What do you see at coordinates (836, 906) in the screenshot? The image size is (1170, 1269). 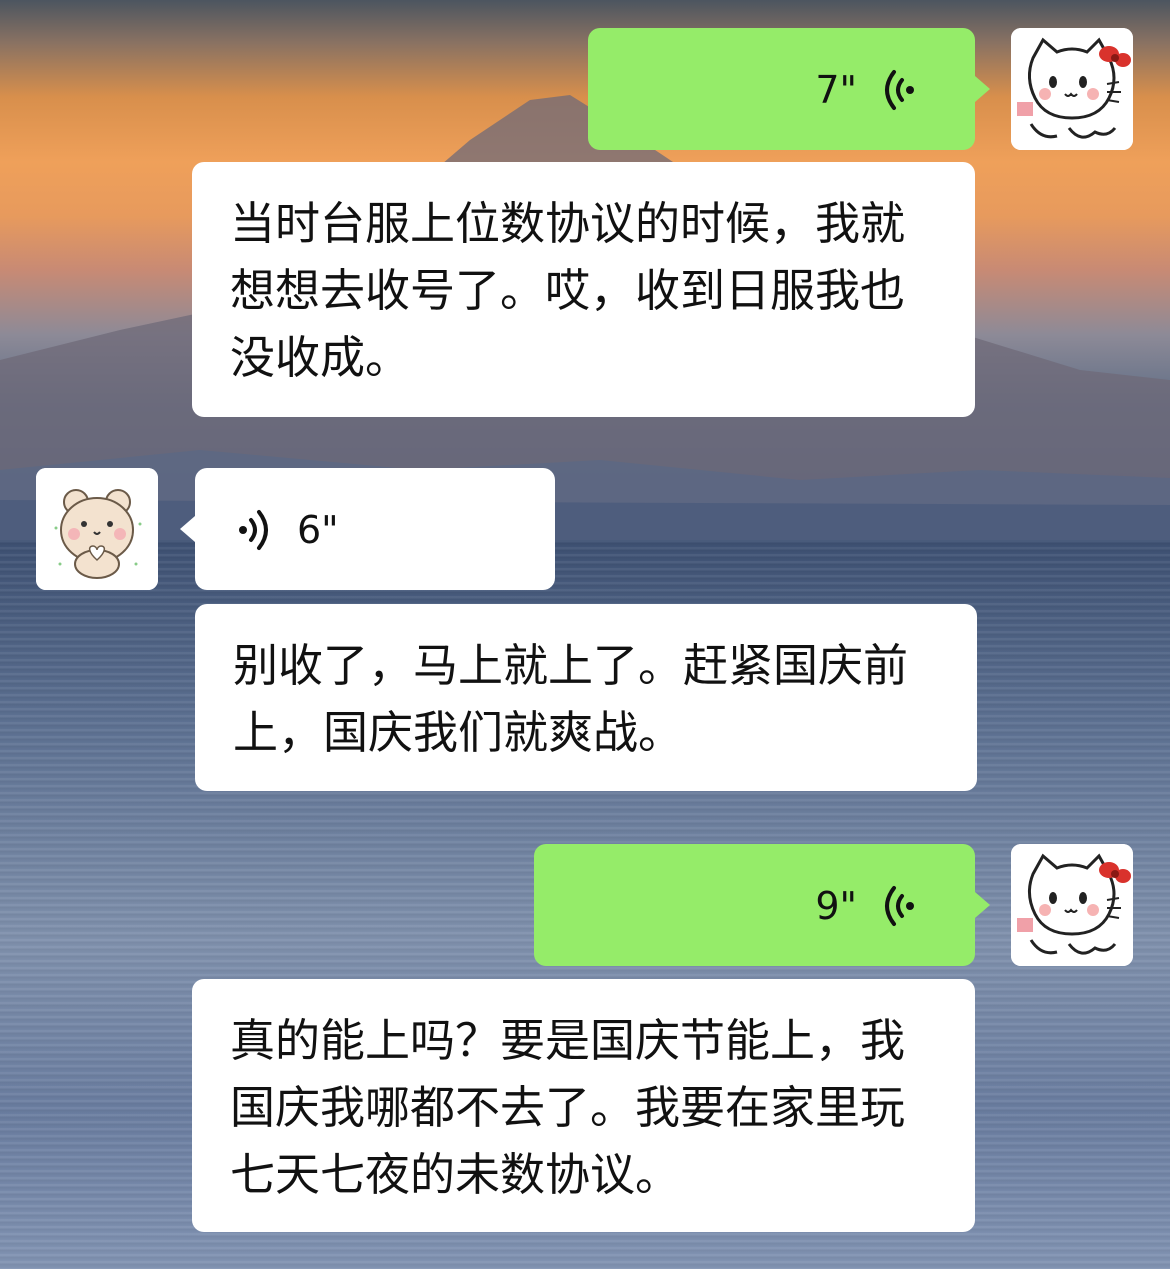 I see `voice-duration: 9"` at bounding box center [836, 906].